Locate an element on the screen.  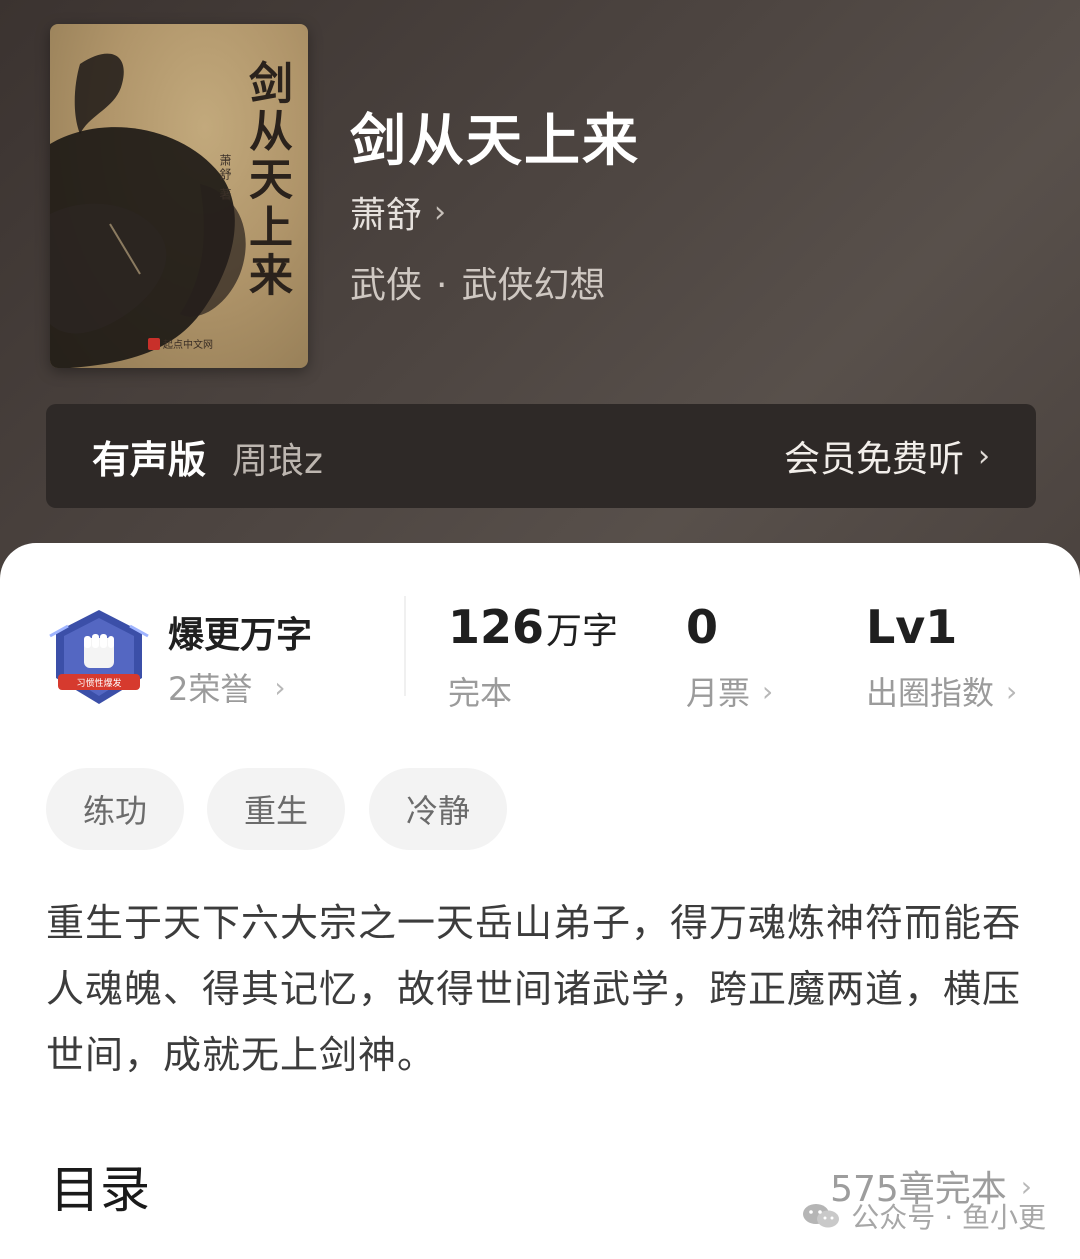
publisher-text: 起点中文网 is located at coordinates (188, 345).